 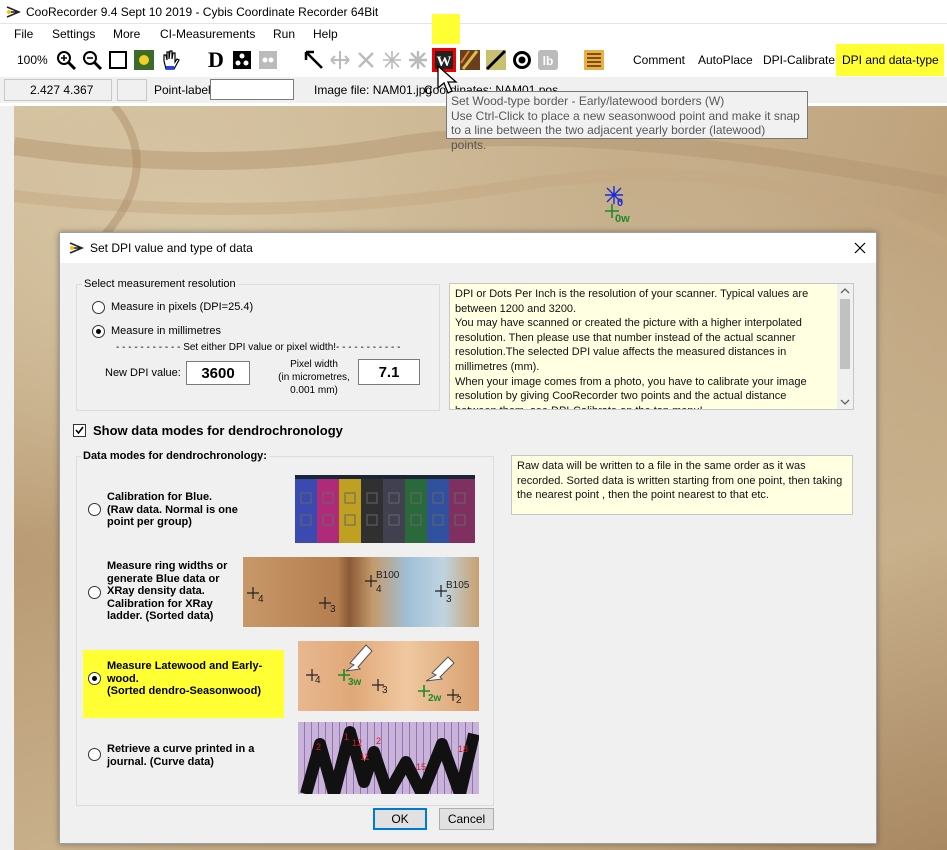 I want to click on resolution-group-label: Select measurement resolution, so click(x=160, y=284).